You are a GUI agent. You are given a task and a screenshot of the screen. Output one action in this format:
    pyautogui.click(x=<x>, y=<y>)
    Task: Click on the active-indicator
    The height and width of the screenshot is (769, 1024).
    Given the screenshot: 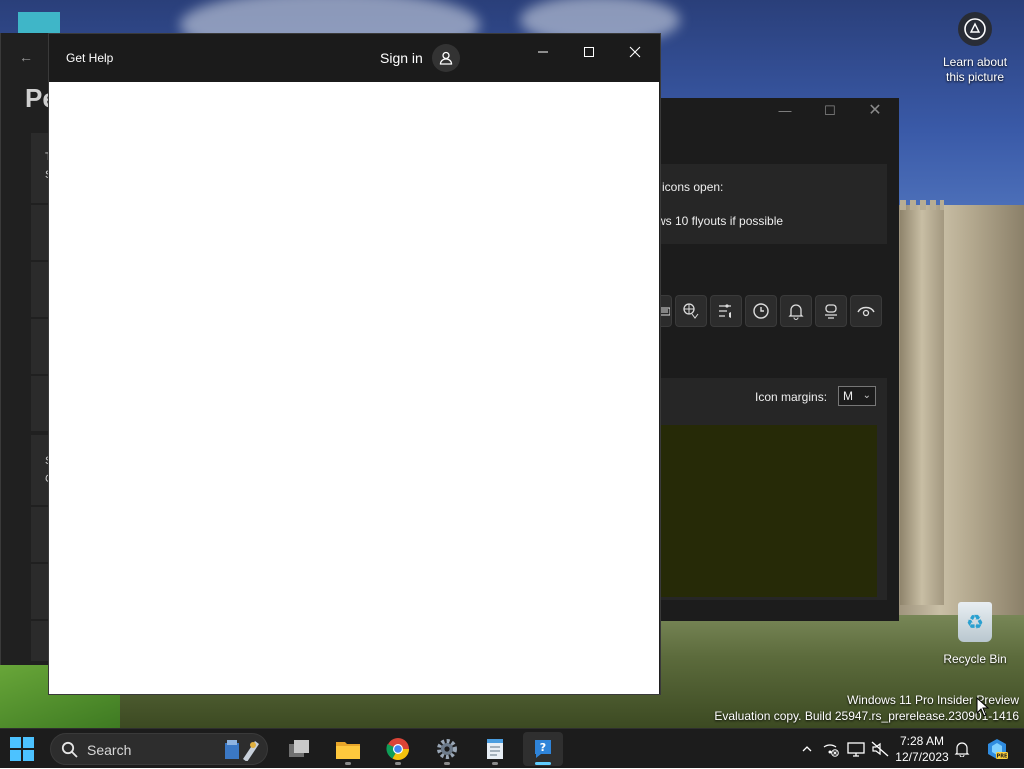 What is the action you would take?
    pyautogui.click(x=543, y=763)
    